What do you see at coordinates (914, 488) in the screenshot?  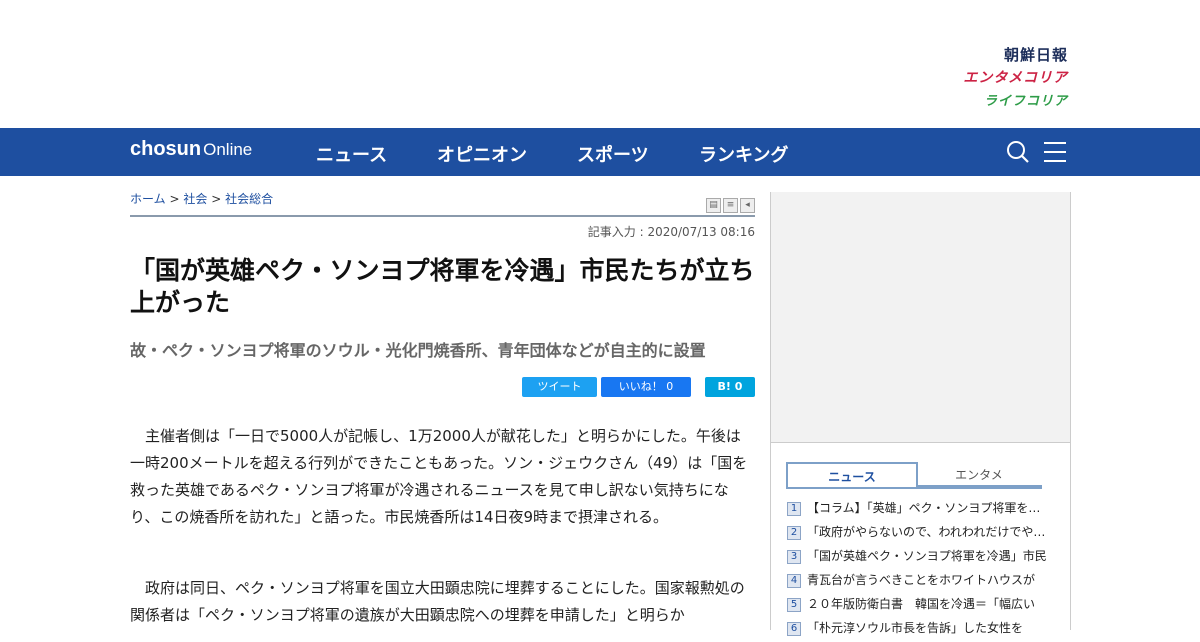 I see `tab-underline` at bounding box center [914, 488].